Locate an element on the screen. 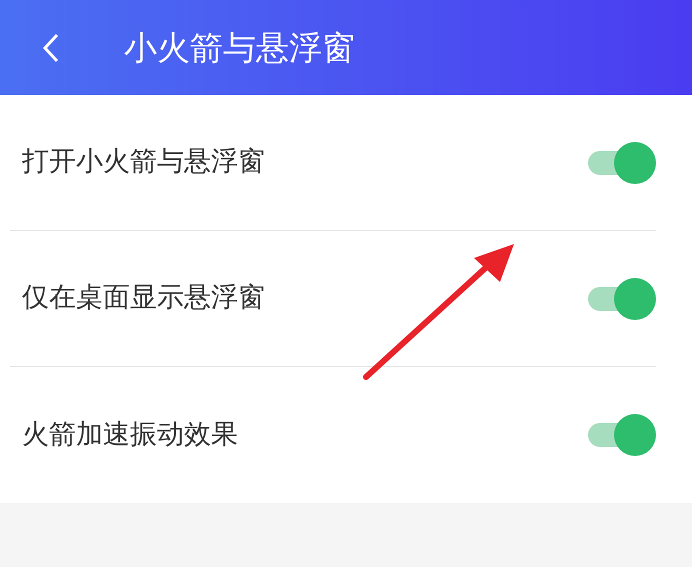 The width and height of the screenshot is (692, 567). page-title: 小火箭与悬浮窗 is located at coordinates (239, 47).